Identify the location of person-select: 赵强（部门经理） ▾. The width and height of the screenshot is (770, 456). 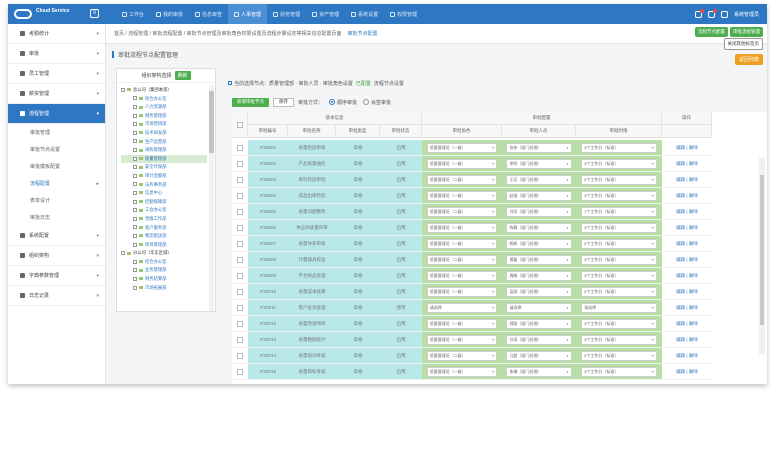
(539, 195).